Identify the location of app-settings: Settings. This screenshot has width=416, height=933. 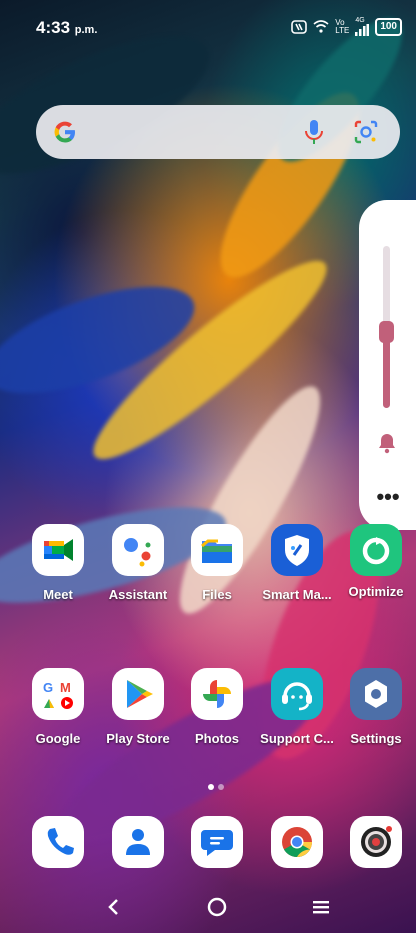
(376, 707).